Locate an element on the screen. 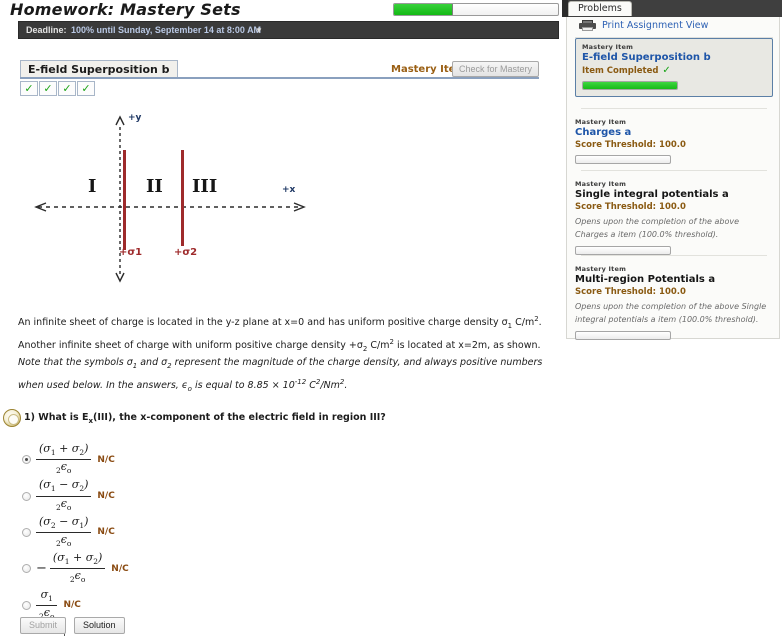  deadline-label: Deadline: is located at coordinates (46, 30).